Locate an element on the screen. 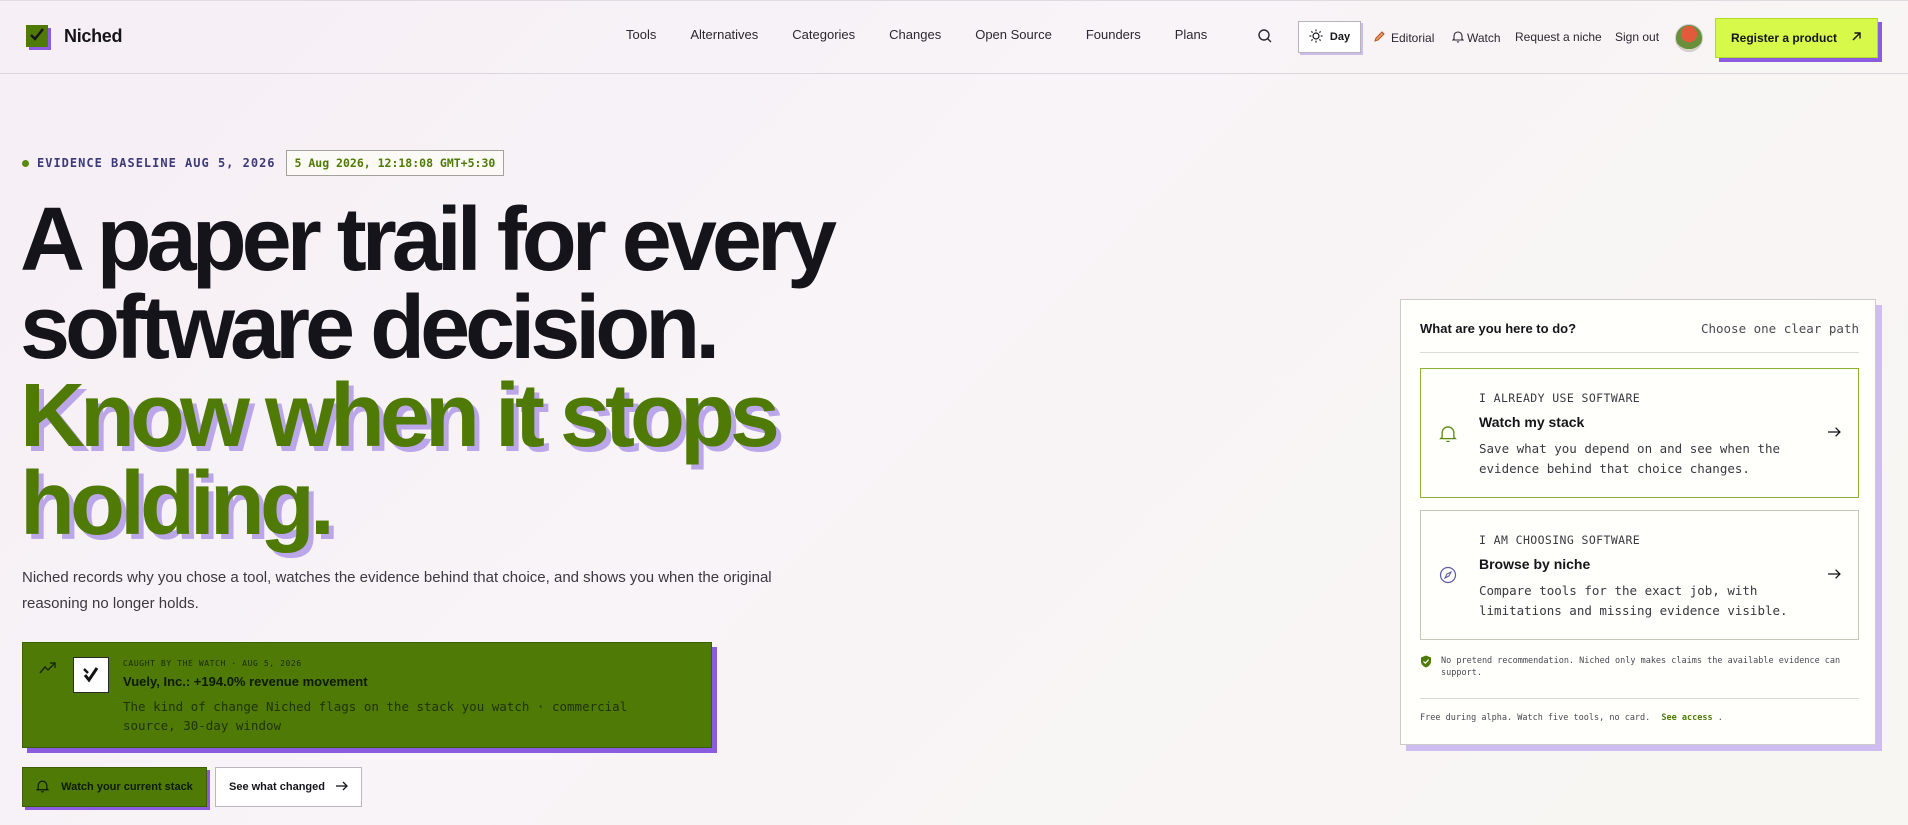 The height and width of the screenshot is (825, 1908). nav-changes: Changes is located at coordinates (915, 34).